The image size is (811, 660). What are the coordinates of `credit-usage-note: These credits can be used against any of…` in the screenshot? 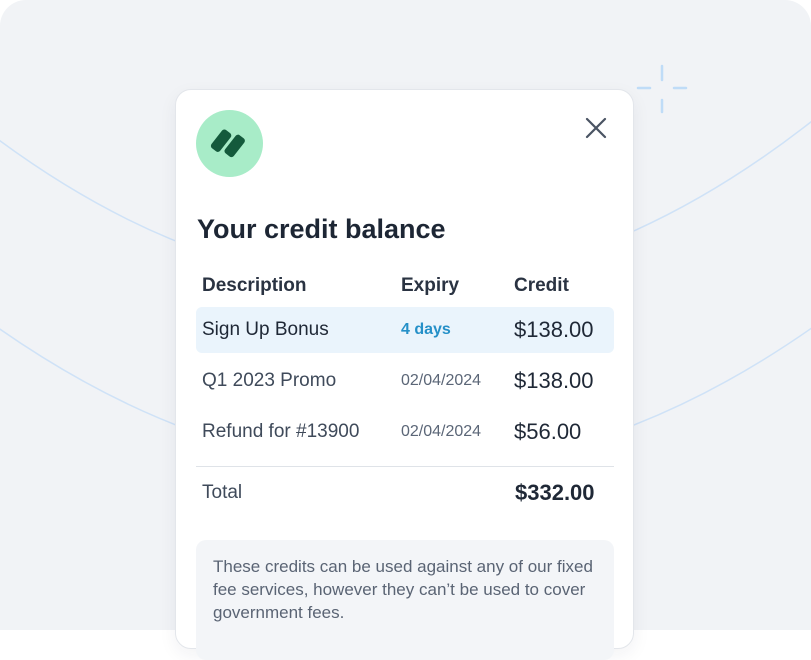 It's located at (405, 600).